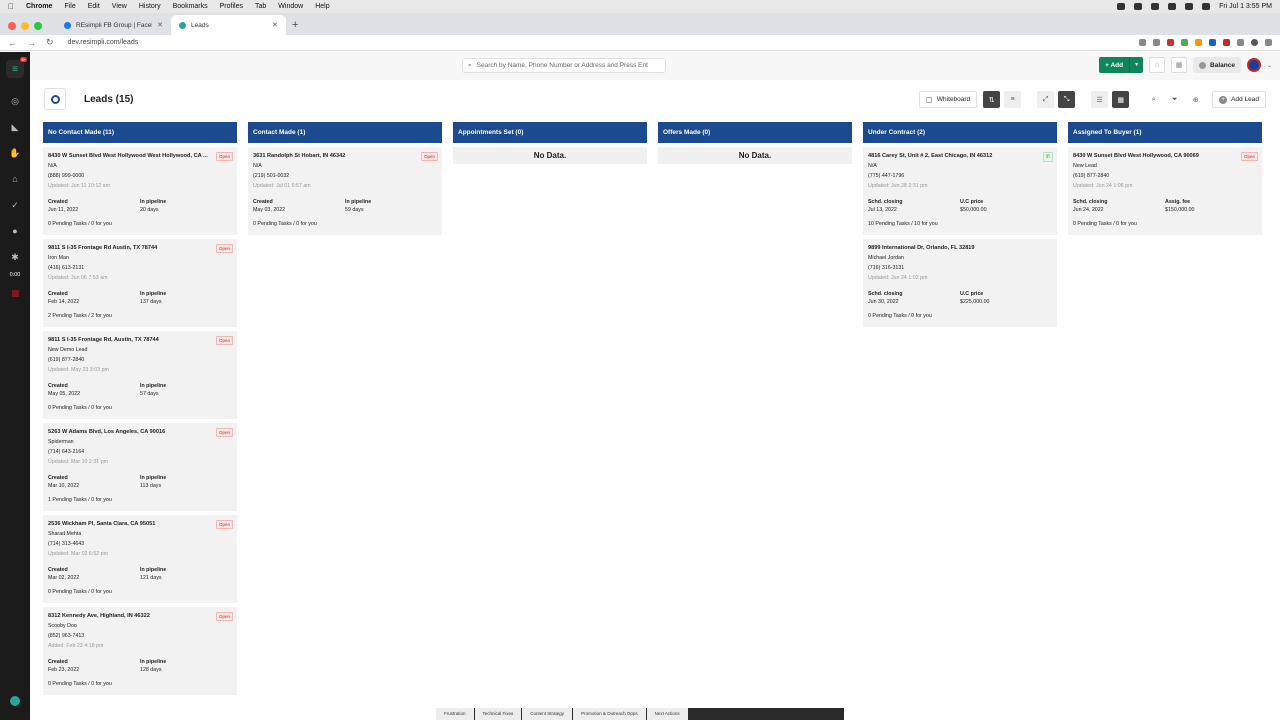 The height and width of the screenshot is (720, 1280). What do you see at coordinates (1268, 42) in the screenshot?
I see `menu-dots-icon` at bounding box center [1268, 42].